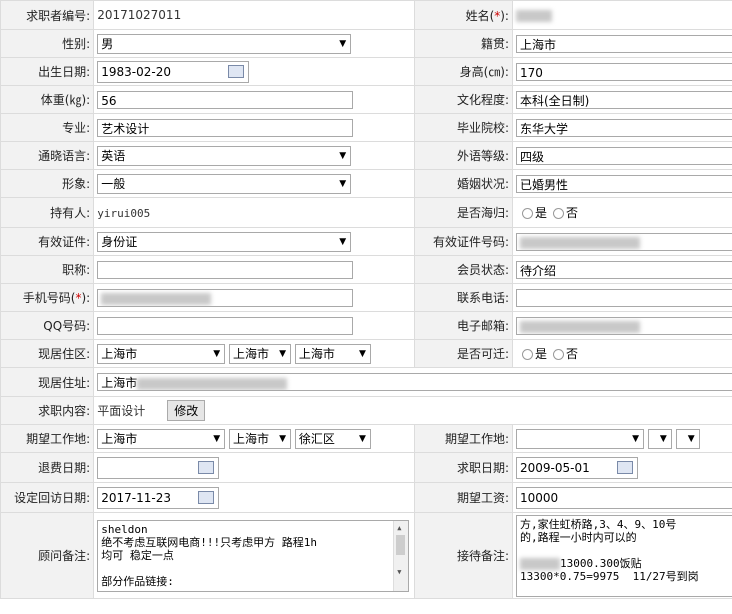 The height and width of the screenshot is (614, 732). I want to click on residence-city-select: 上海市 ▼, so click(260, 353).